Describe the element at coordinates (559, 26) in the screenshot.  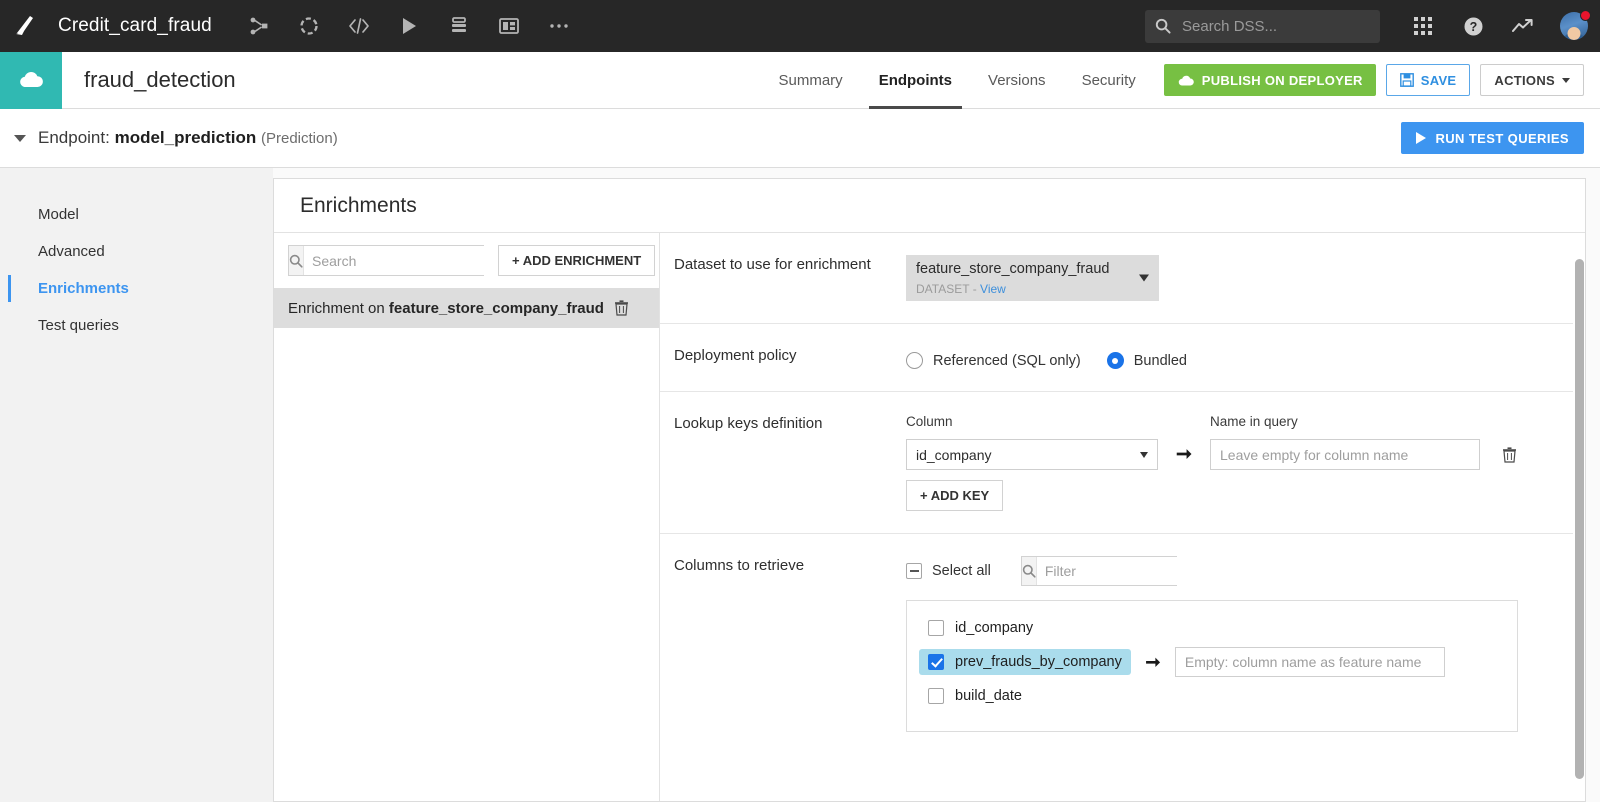
I see `more-ellipsis-icon` at that location.